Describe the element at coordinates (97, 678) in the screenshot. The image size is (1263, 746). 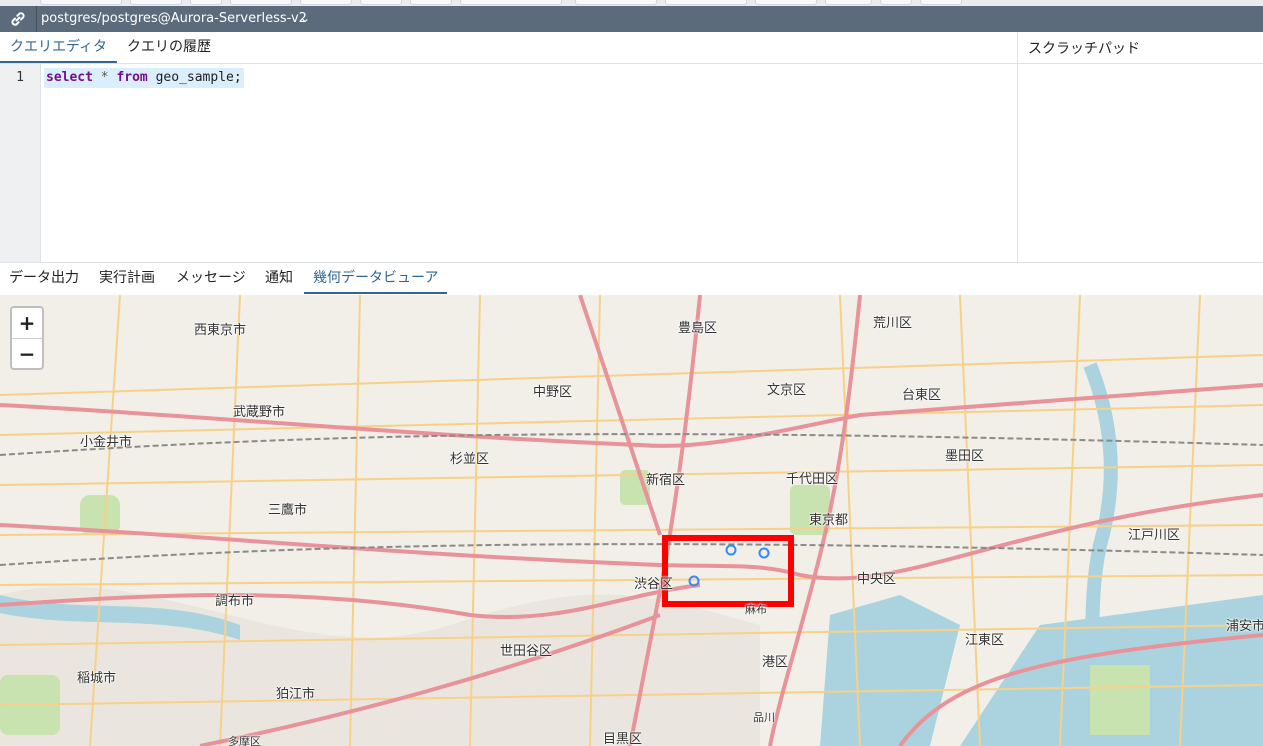
I see `map-label: 稲城市` at that location.